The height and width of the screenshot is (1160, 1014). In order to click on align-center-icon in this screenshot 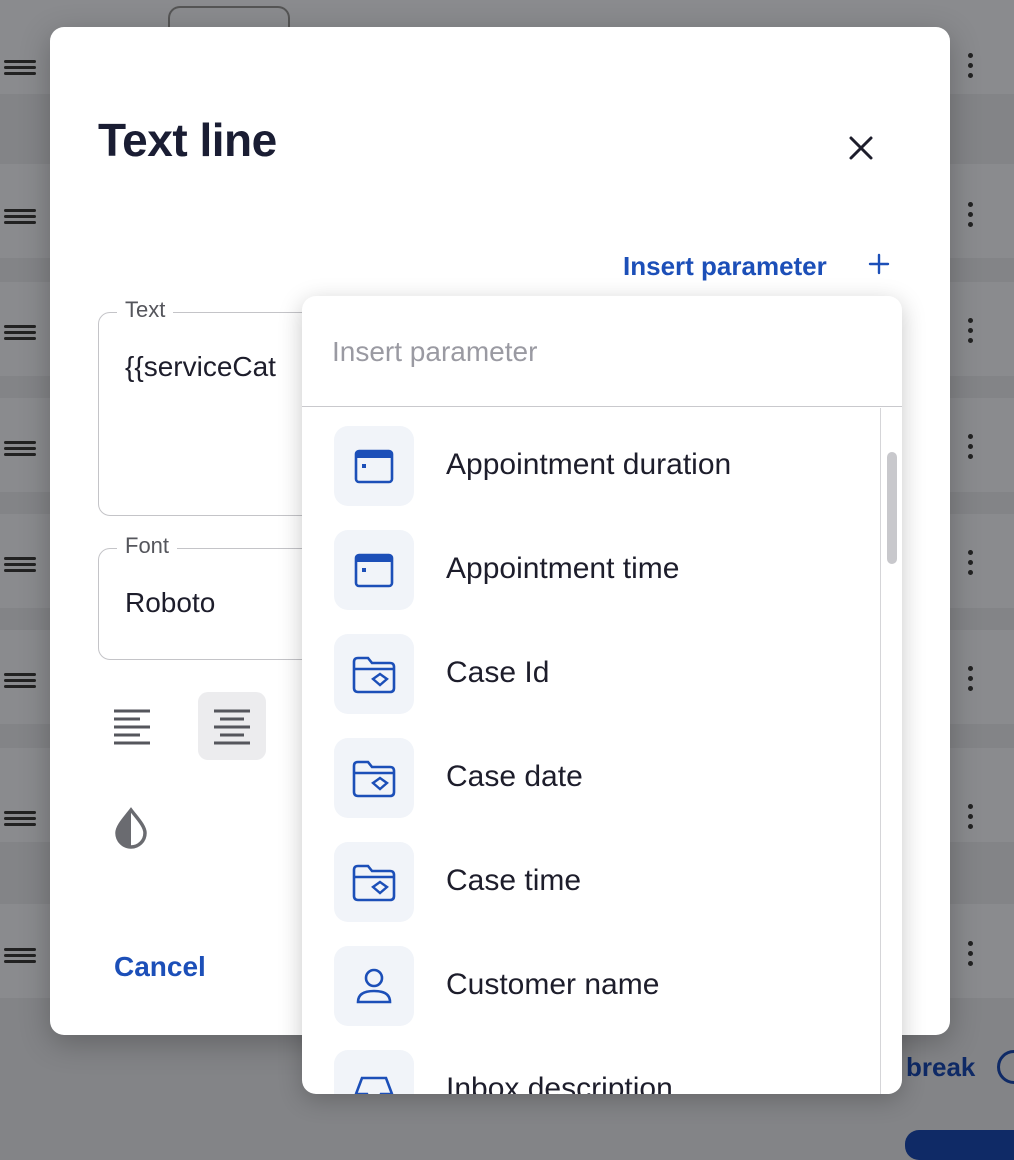, I will do `click(232, 727)`.